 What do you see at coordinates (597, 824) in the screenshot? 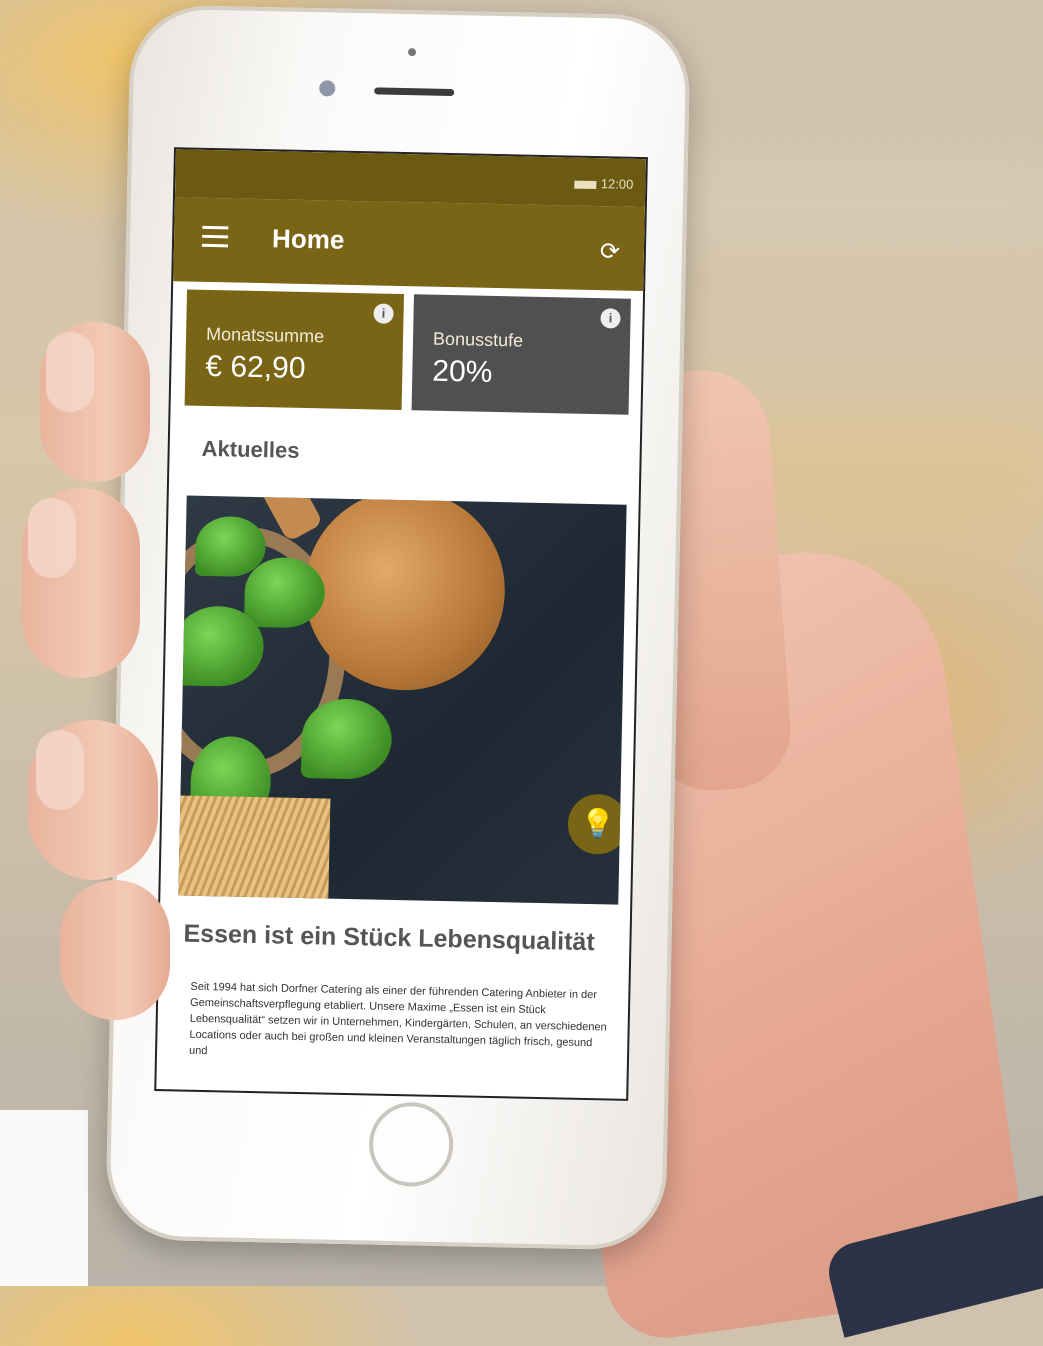
I see `lightbulb-icon: 💡` at bounding box center [597, 824].